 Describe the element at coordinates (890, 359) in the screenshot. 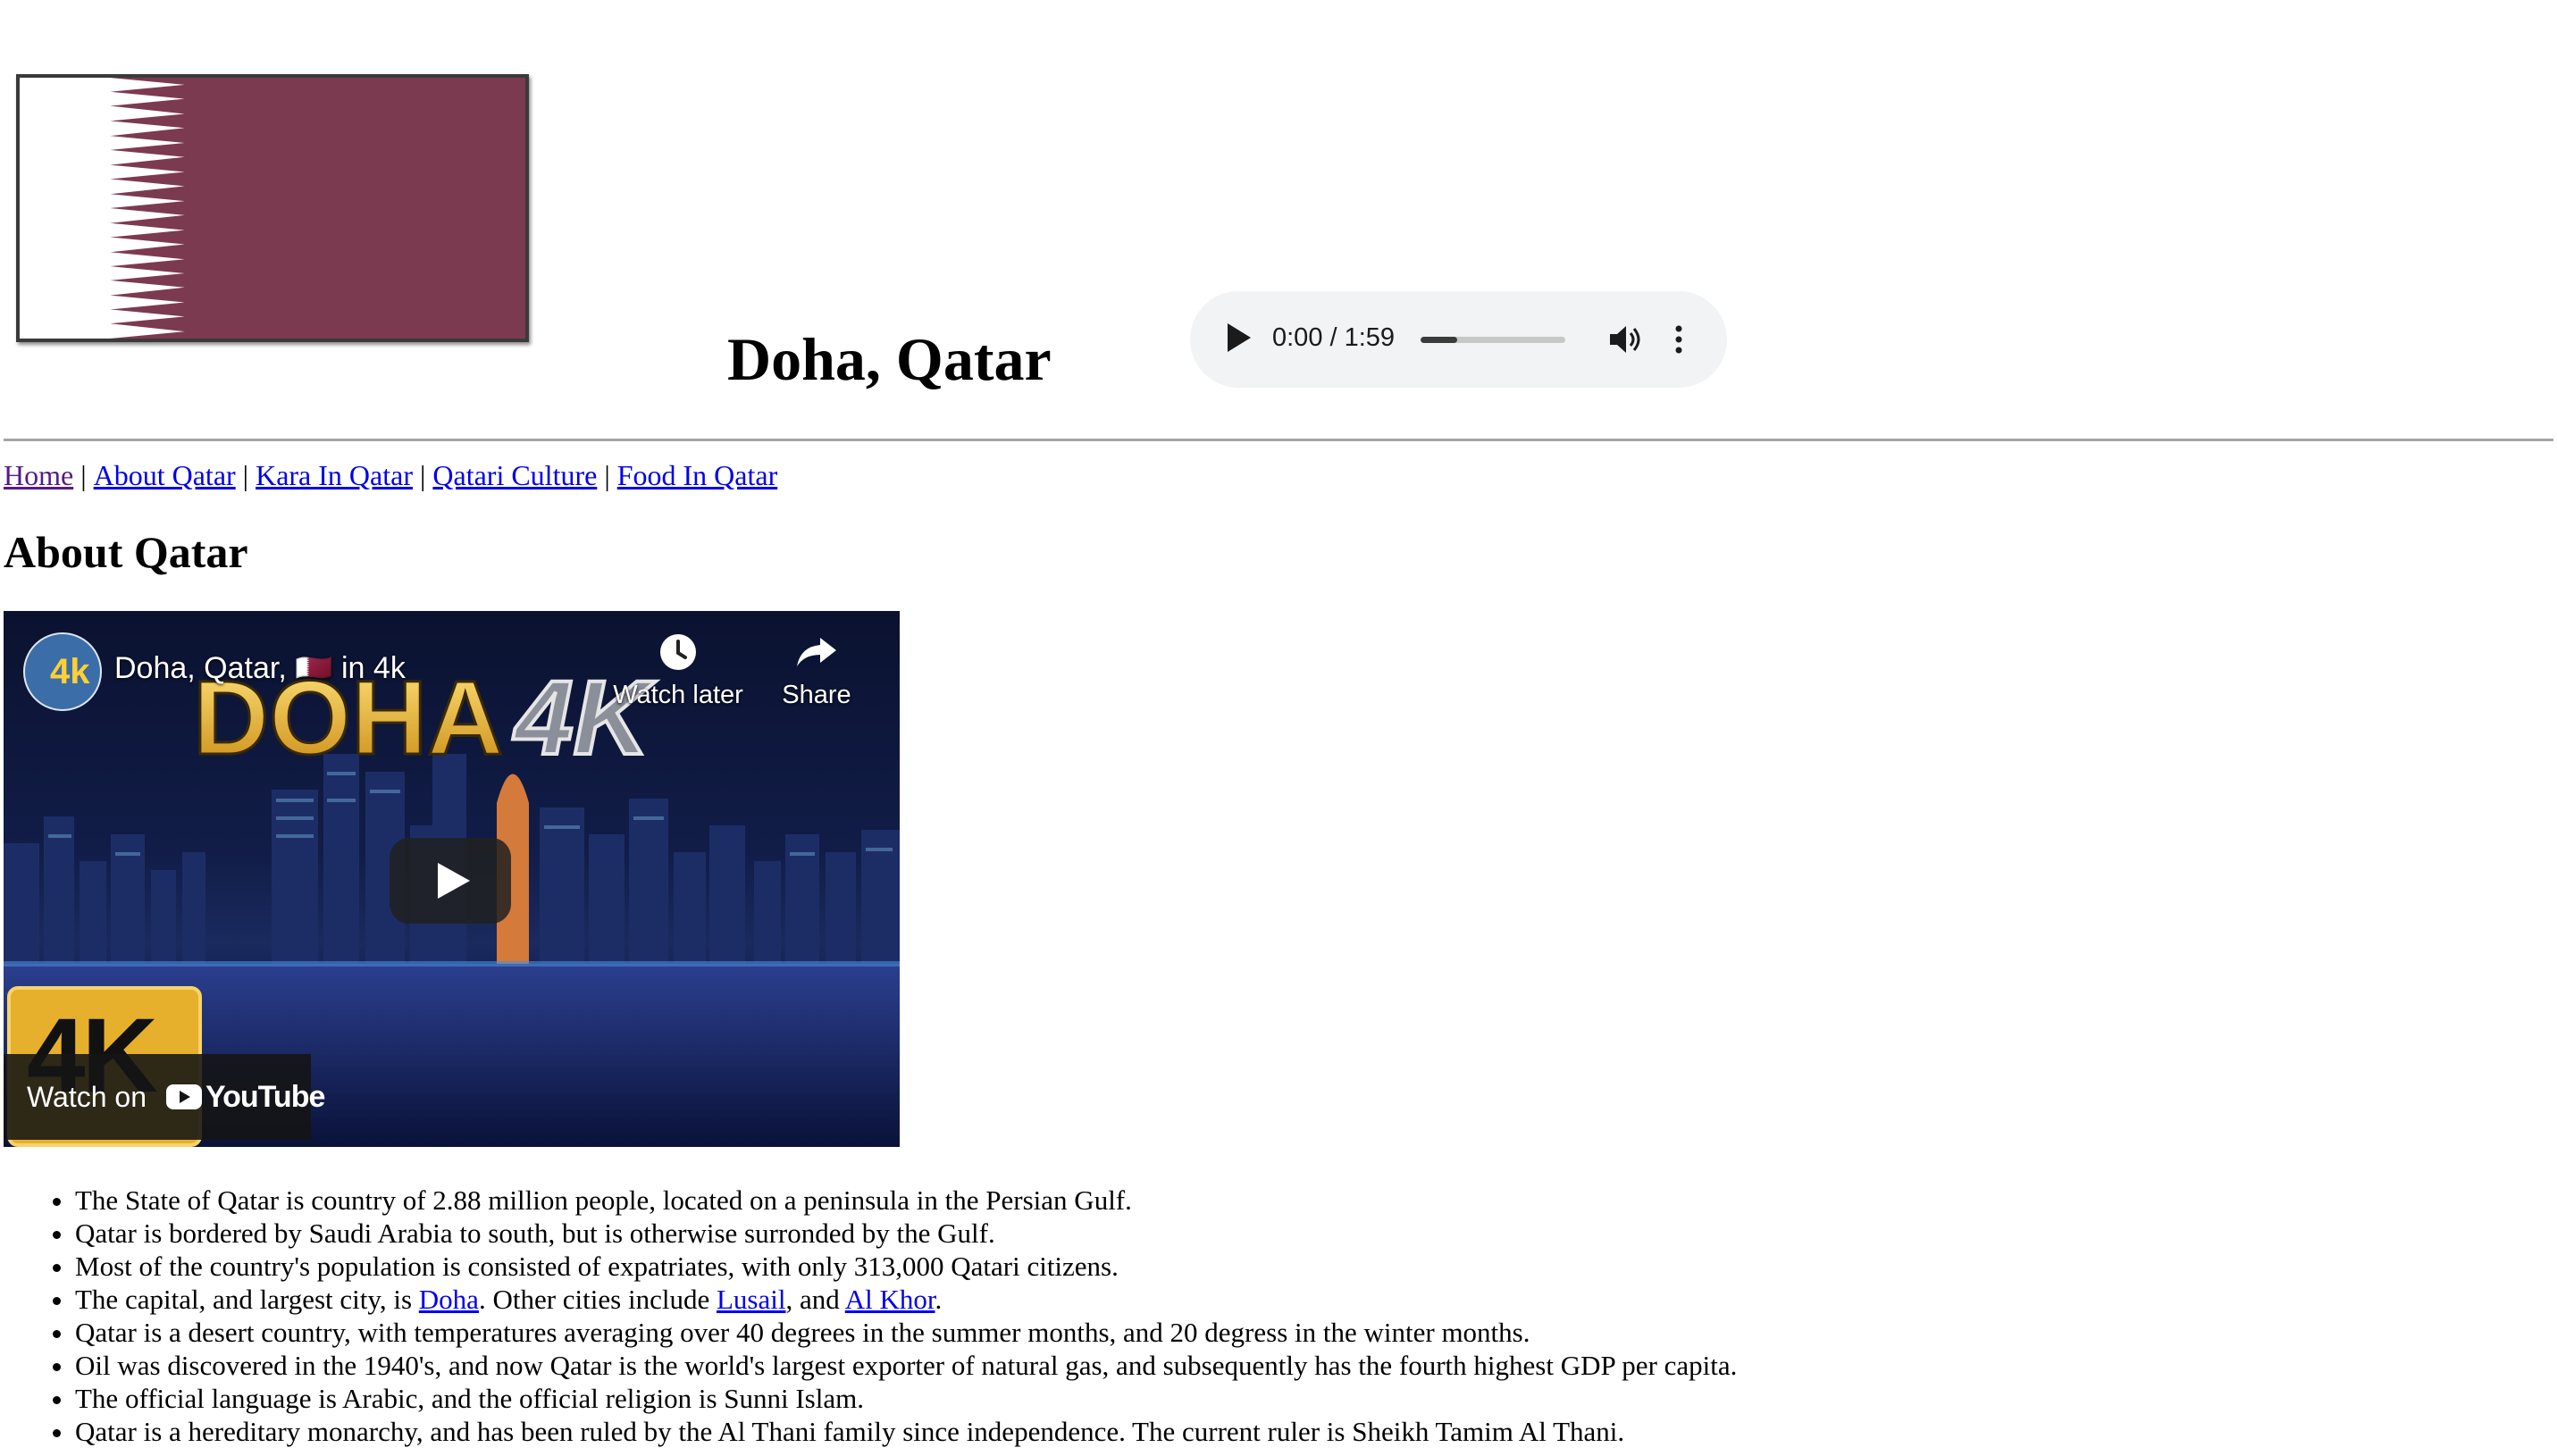

I see `page-title: Doha, Qatar` at that location.